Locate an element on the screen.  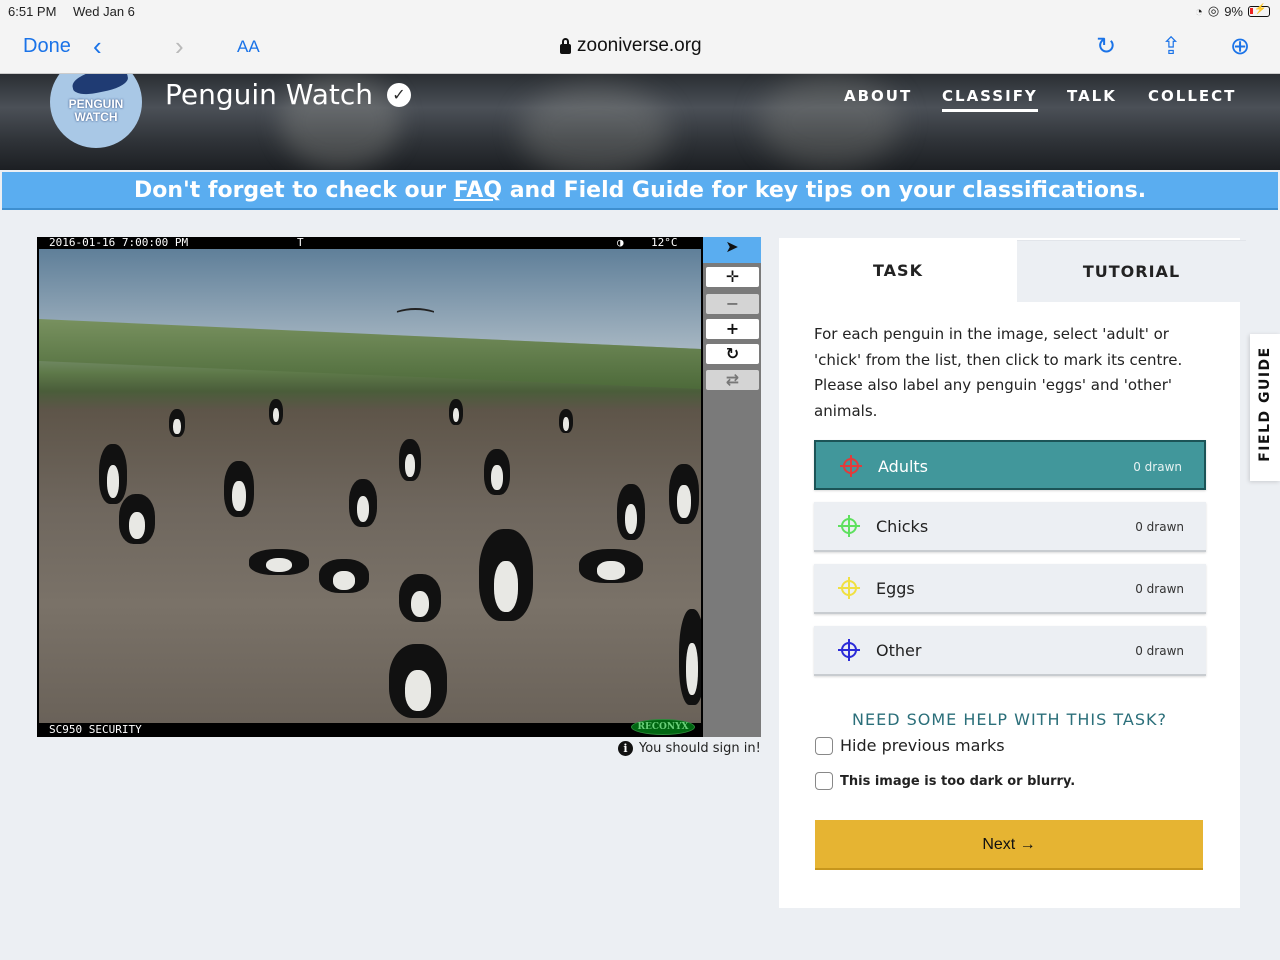
rotate-icon: ↻ is located at coordinates (732, 353).